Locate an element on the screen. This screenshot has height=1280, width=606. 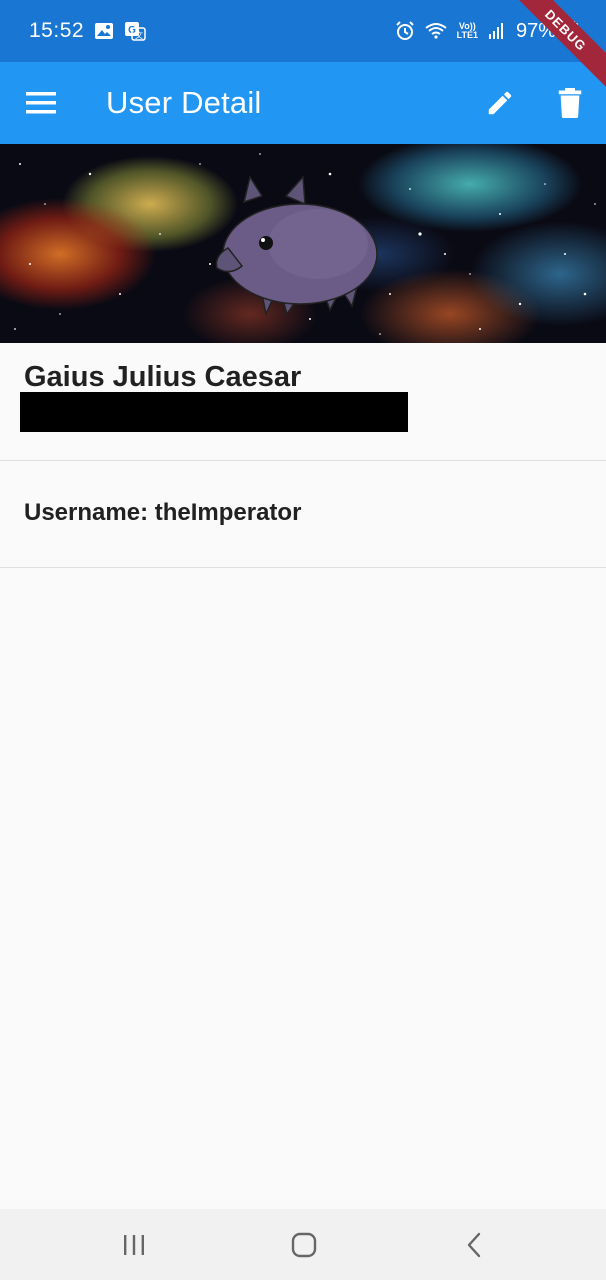
username-section: Username: theImperator is located at coordinates (303, 514).